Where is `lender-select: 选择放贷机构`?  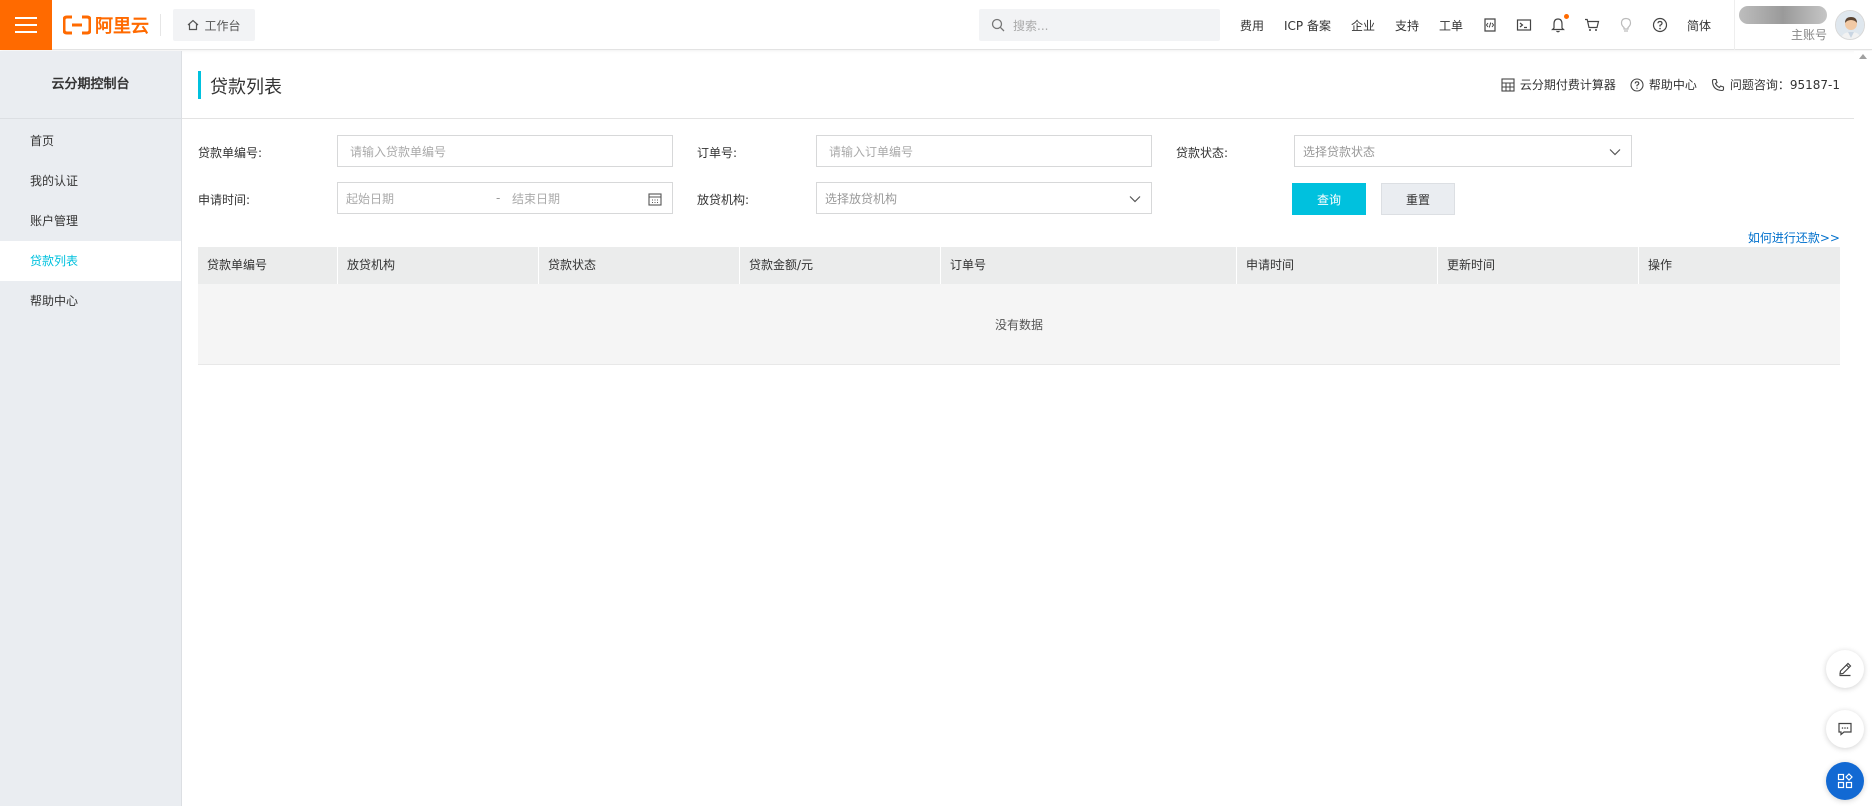
lender-select: 选择放贷机构 is located at coordinates (984, 198).